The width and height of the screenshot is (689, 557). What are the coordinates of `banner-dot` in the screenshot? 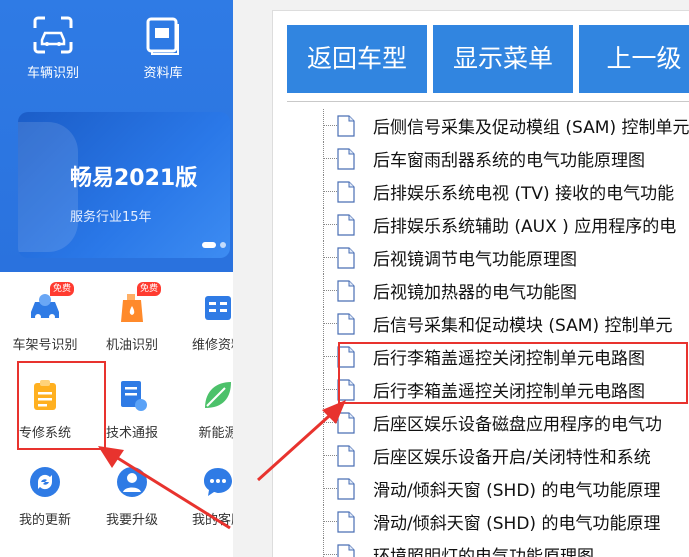 It's located at (223, 245).